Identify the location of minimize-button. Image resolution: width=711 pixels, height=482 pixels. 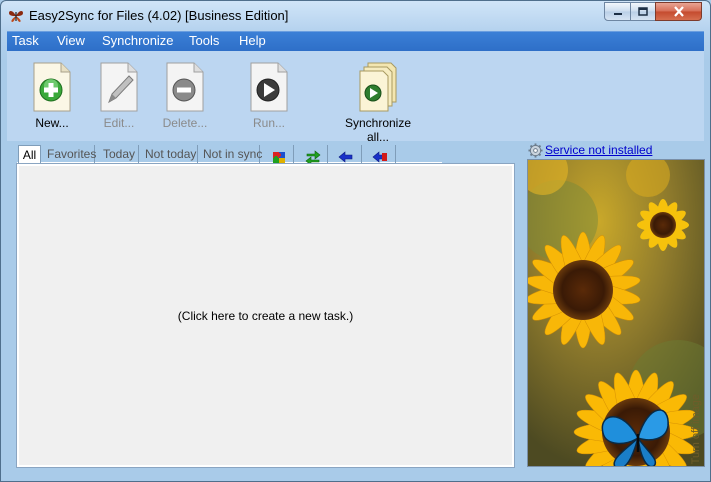
(617, 11).